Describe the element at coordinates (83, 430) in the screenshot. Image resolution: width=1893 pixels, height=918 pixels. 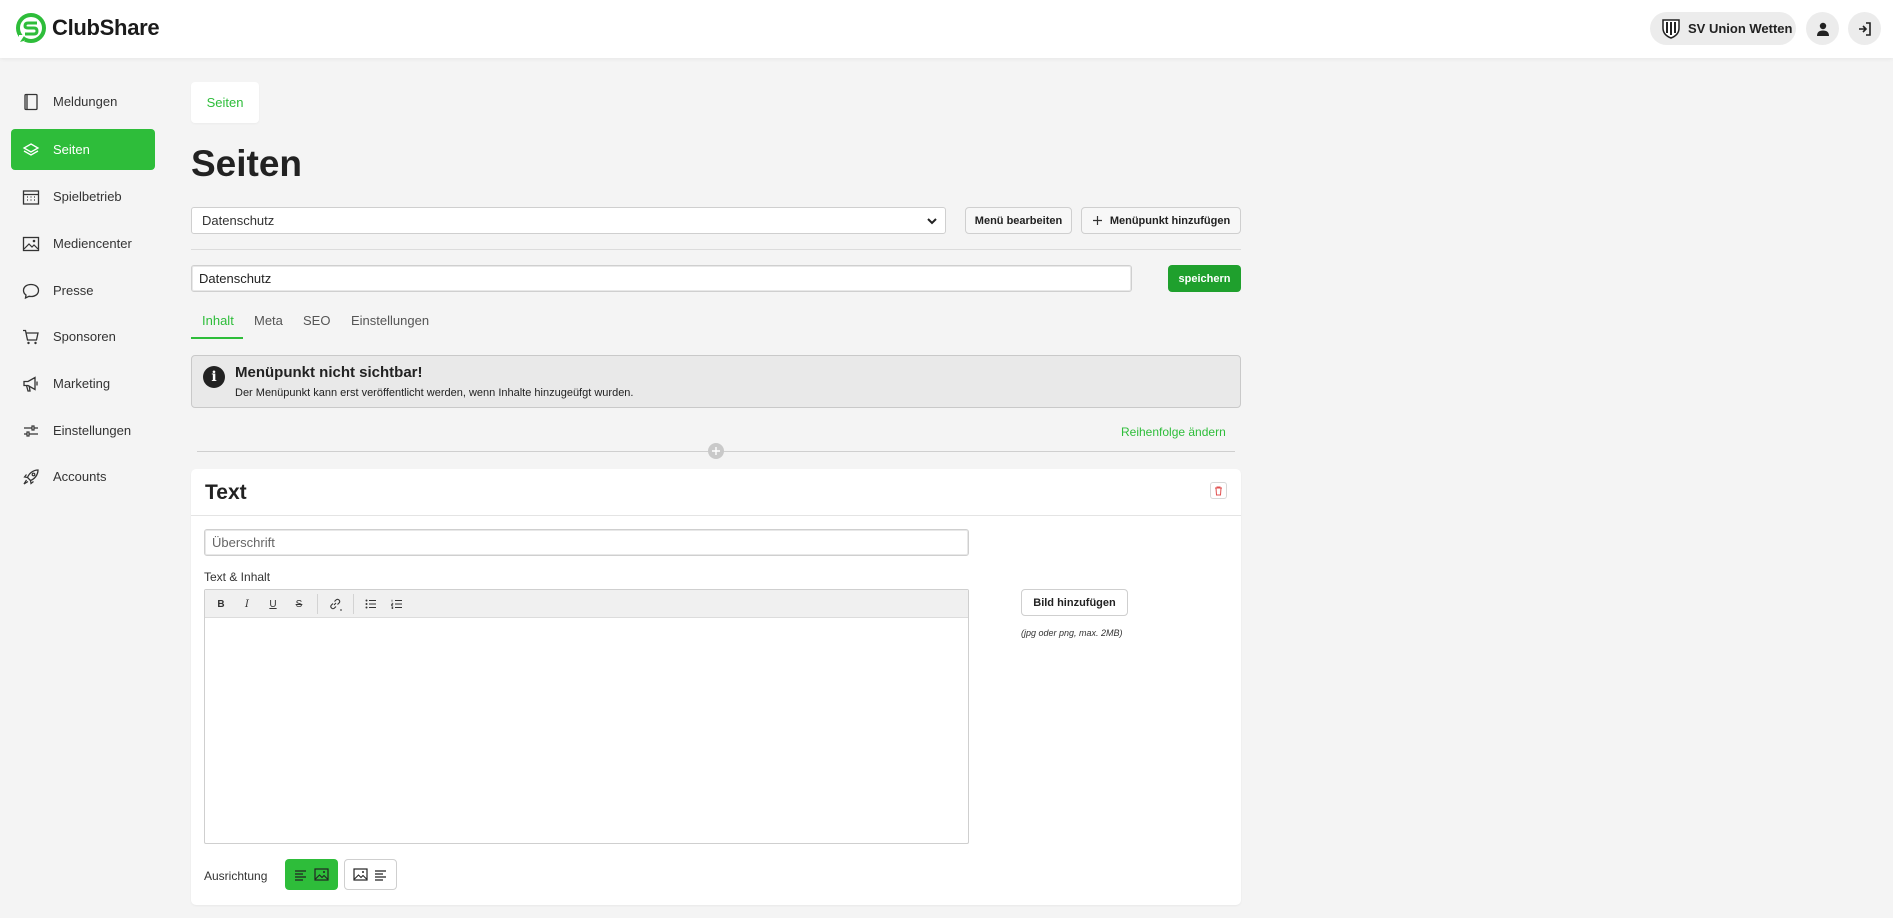
I see `sidebar-item-einstellungen: Einstellungen` at that location.